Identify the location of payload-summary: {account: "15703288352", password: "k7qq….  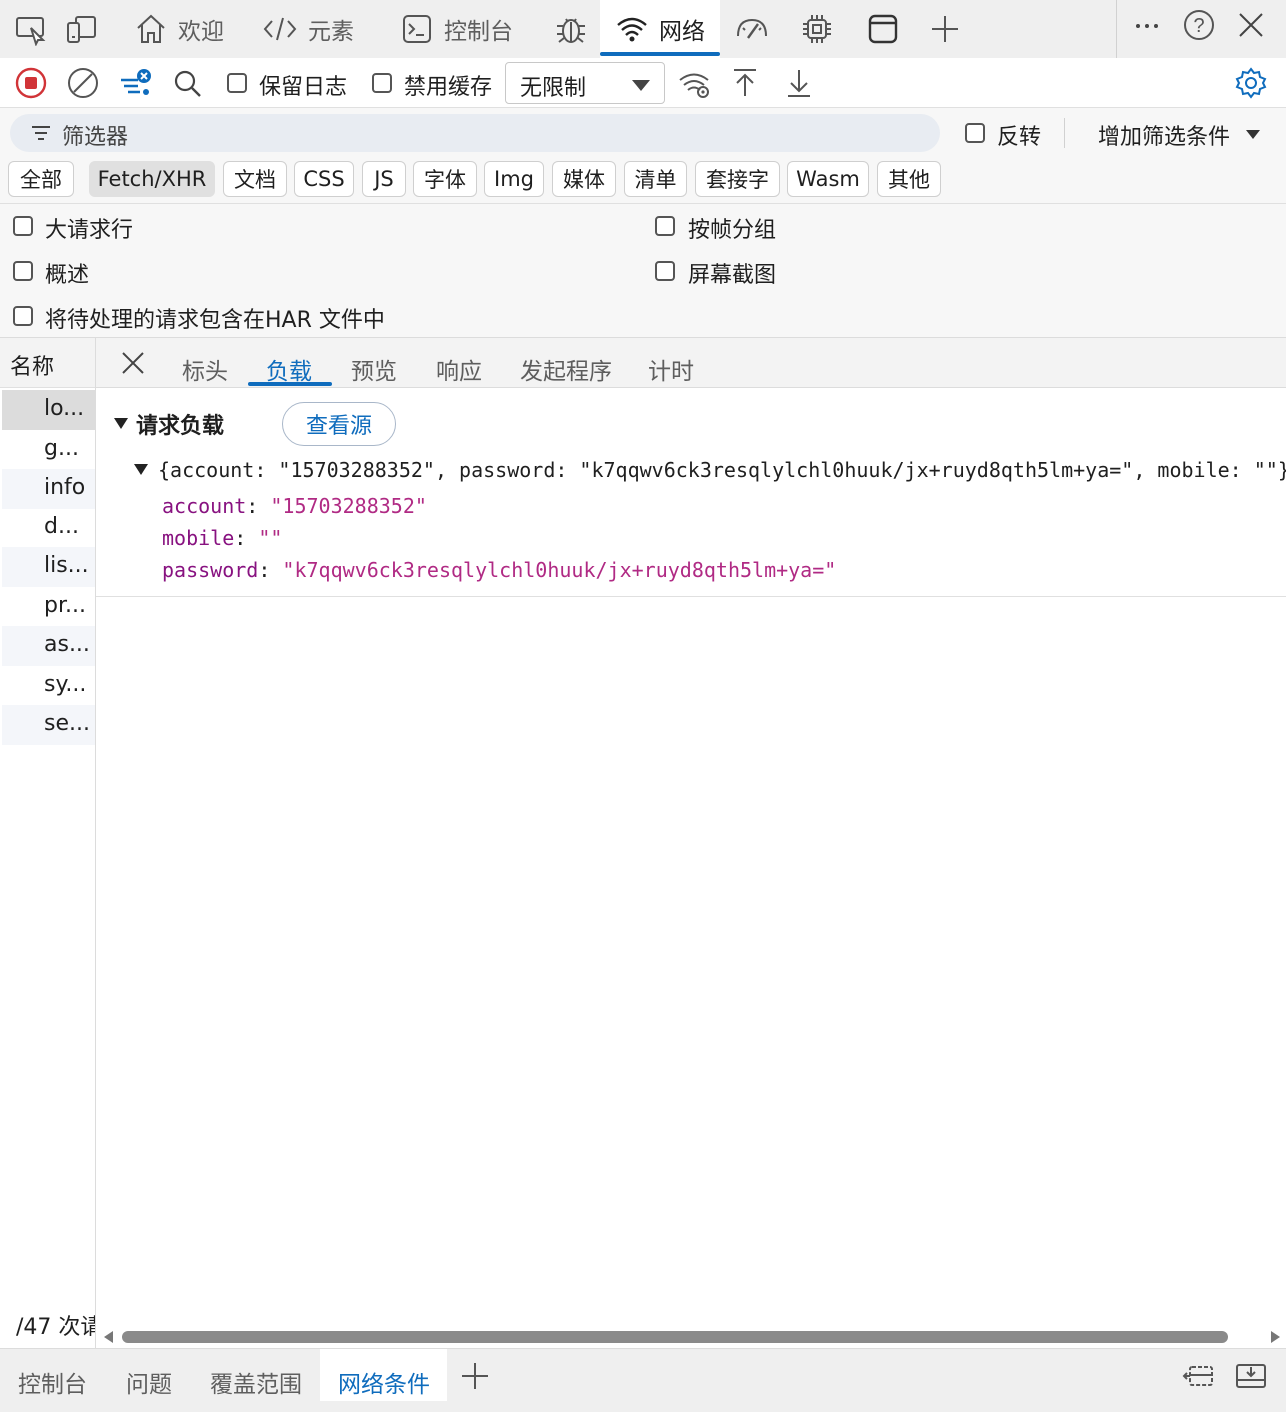
(722, 470).